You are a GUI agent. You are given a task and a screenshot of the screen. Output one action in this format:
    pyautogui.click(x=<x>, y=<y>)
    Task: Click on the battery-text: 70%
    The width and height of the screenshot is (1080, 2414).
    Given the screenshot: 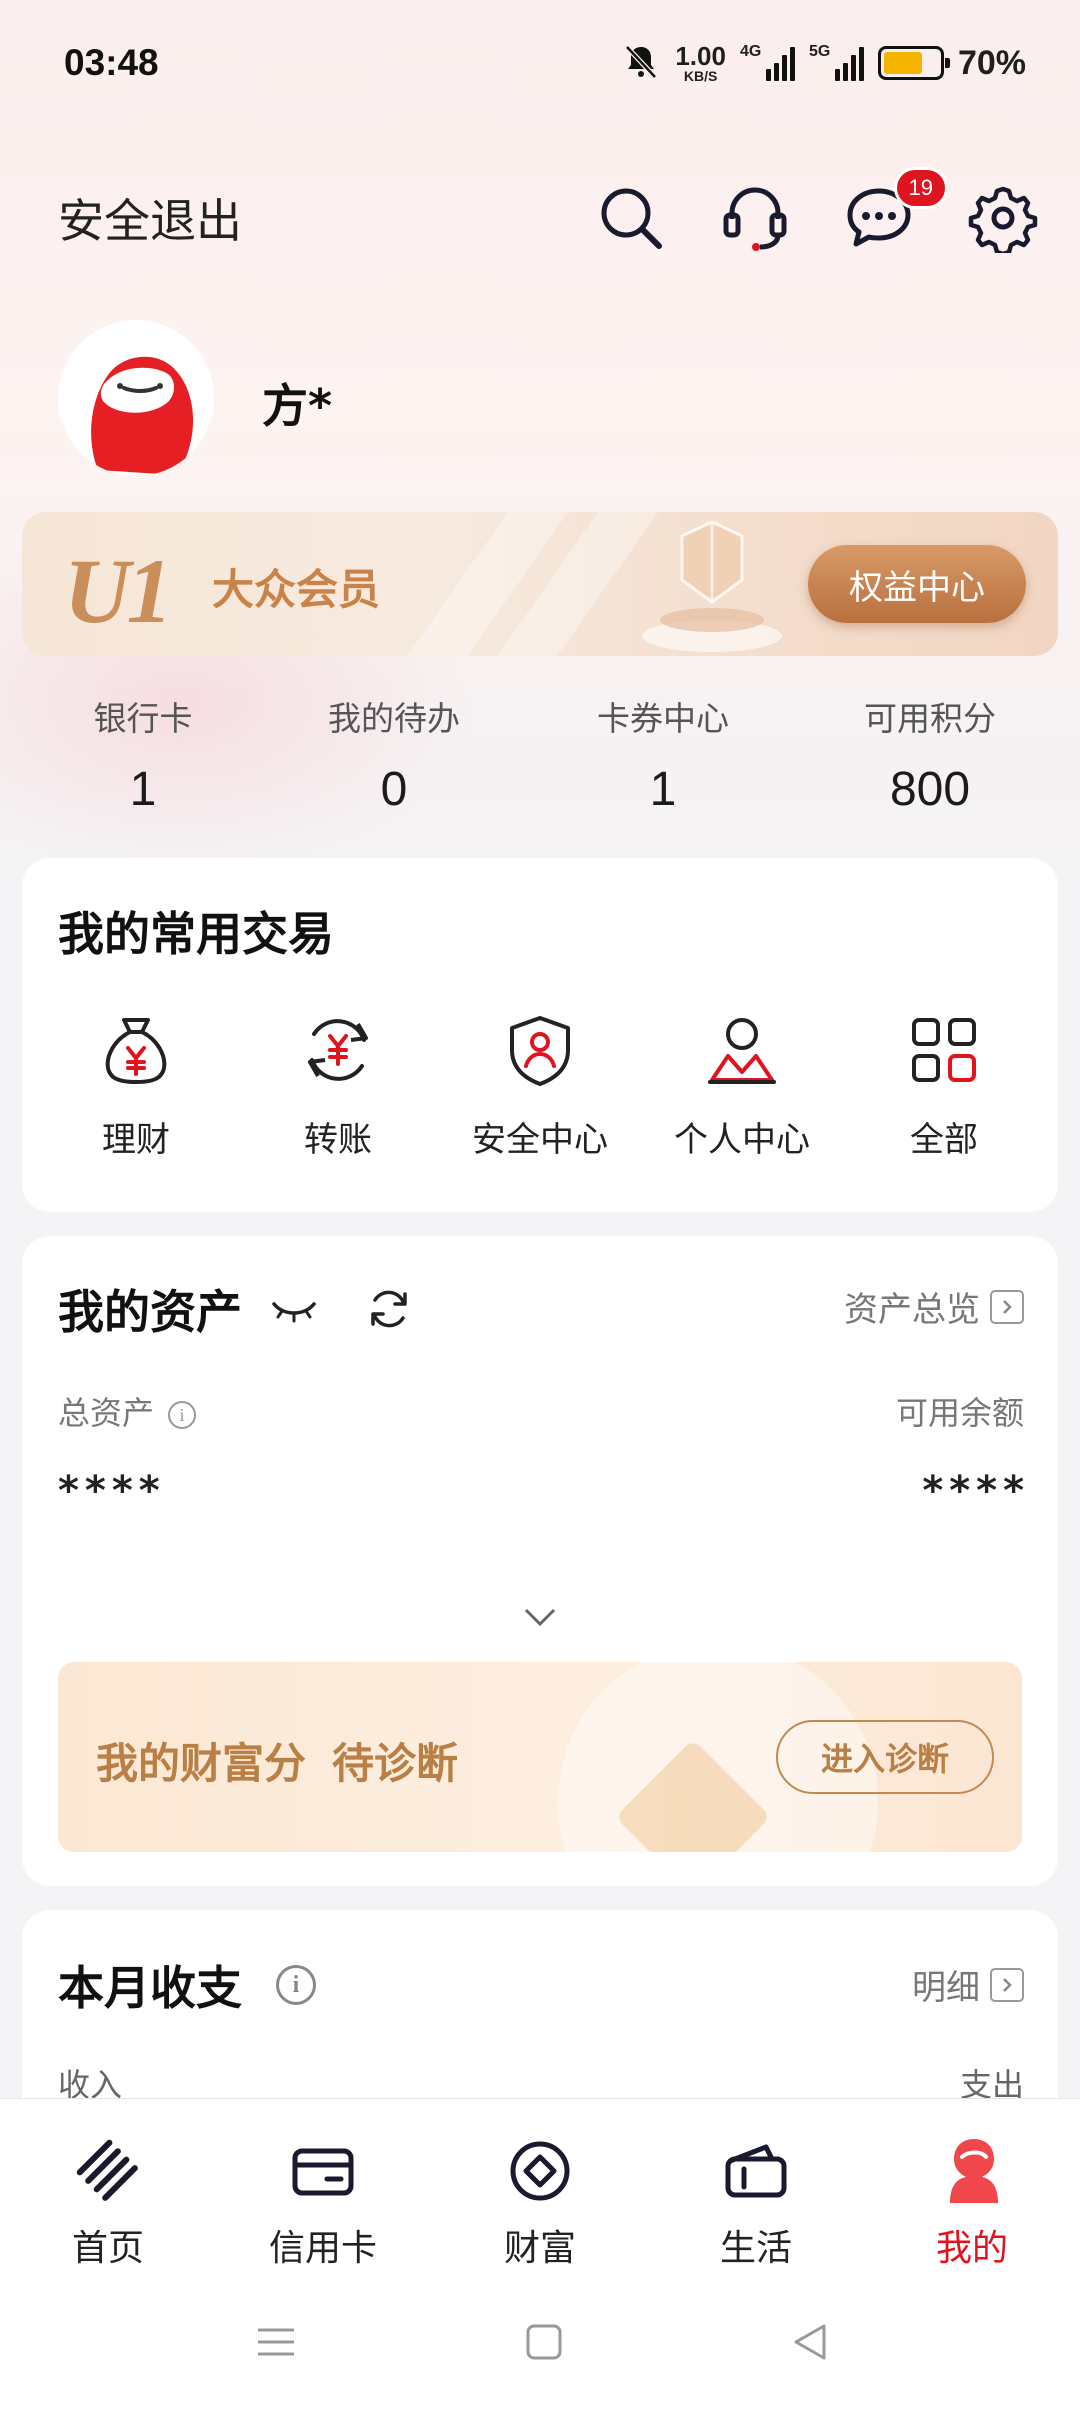 What is the action you would take?
    pyautogui.click(x=991, y=62)
    